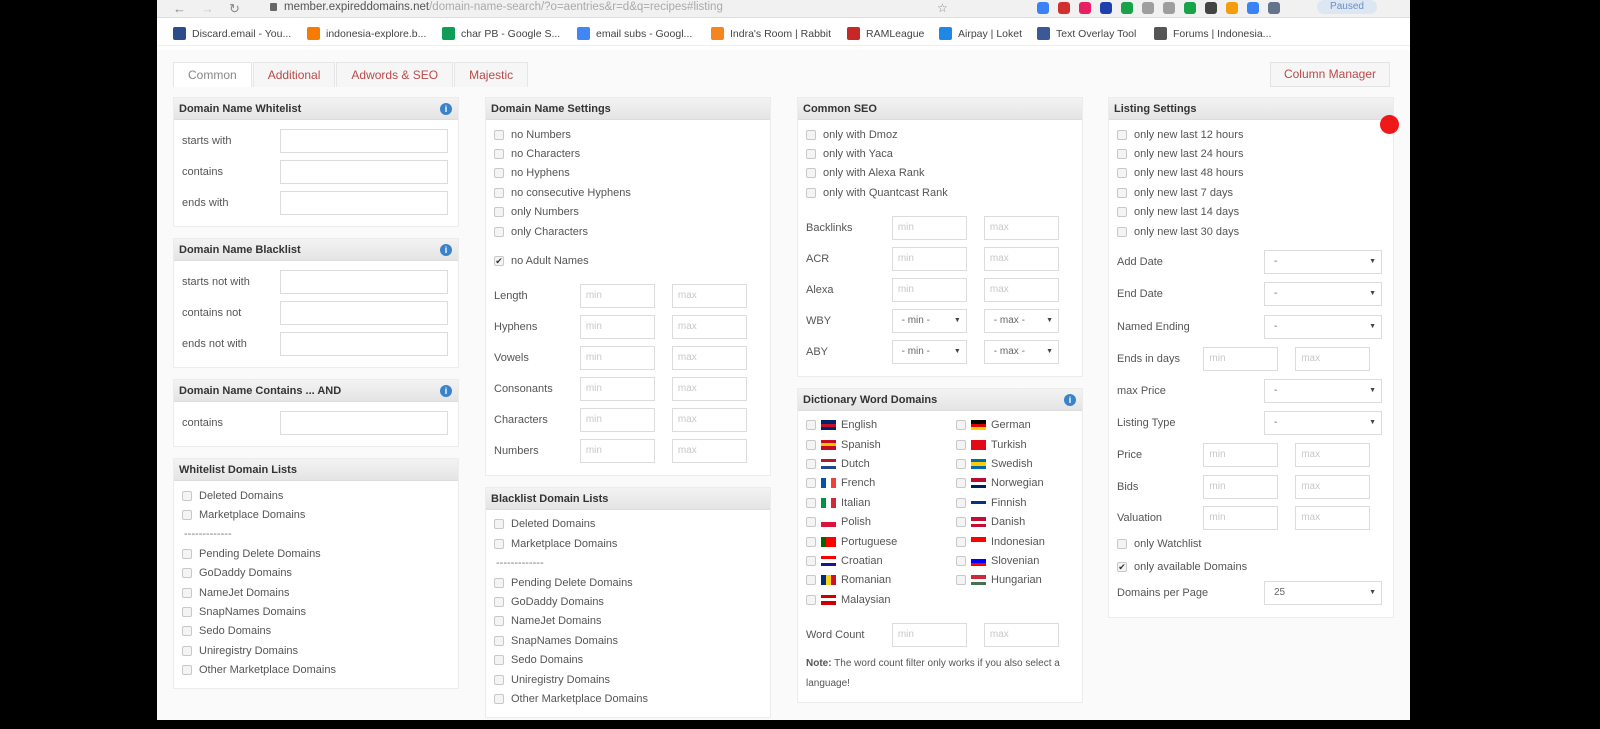 The width and height of the screenshot is (1600, 729). Describe the element at coordinates (1021, 502) in the screenshot. I see `language-option: Finnish` at that location.